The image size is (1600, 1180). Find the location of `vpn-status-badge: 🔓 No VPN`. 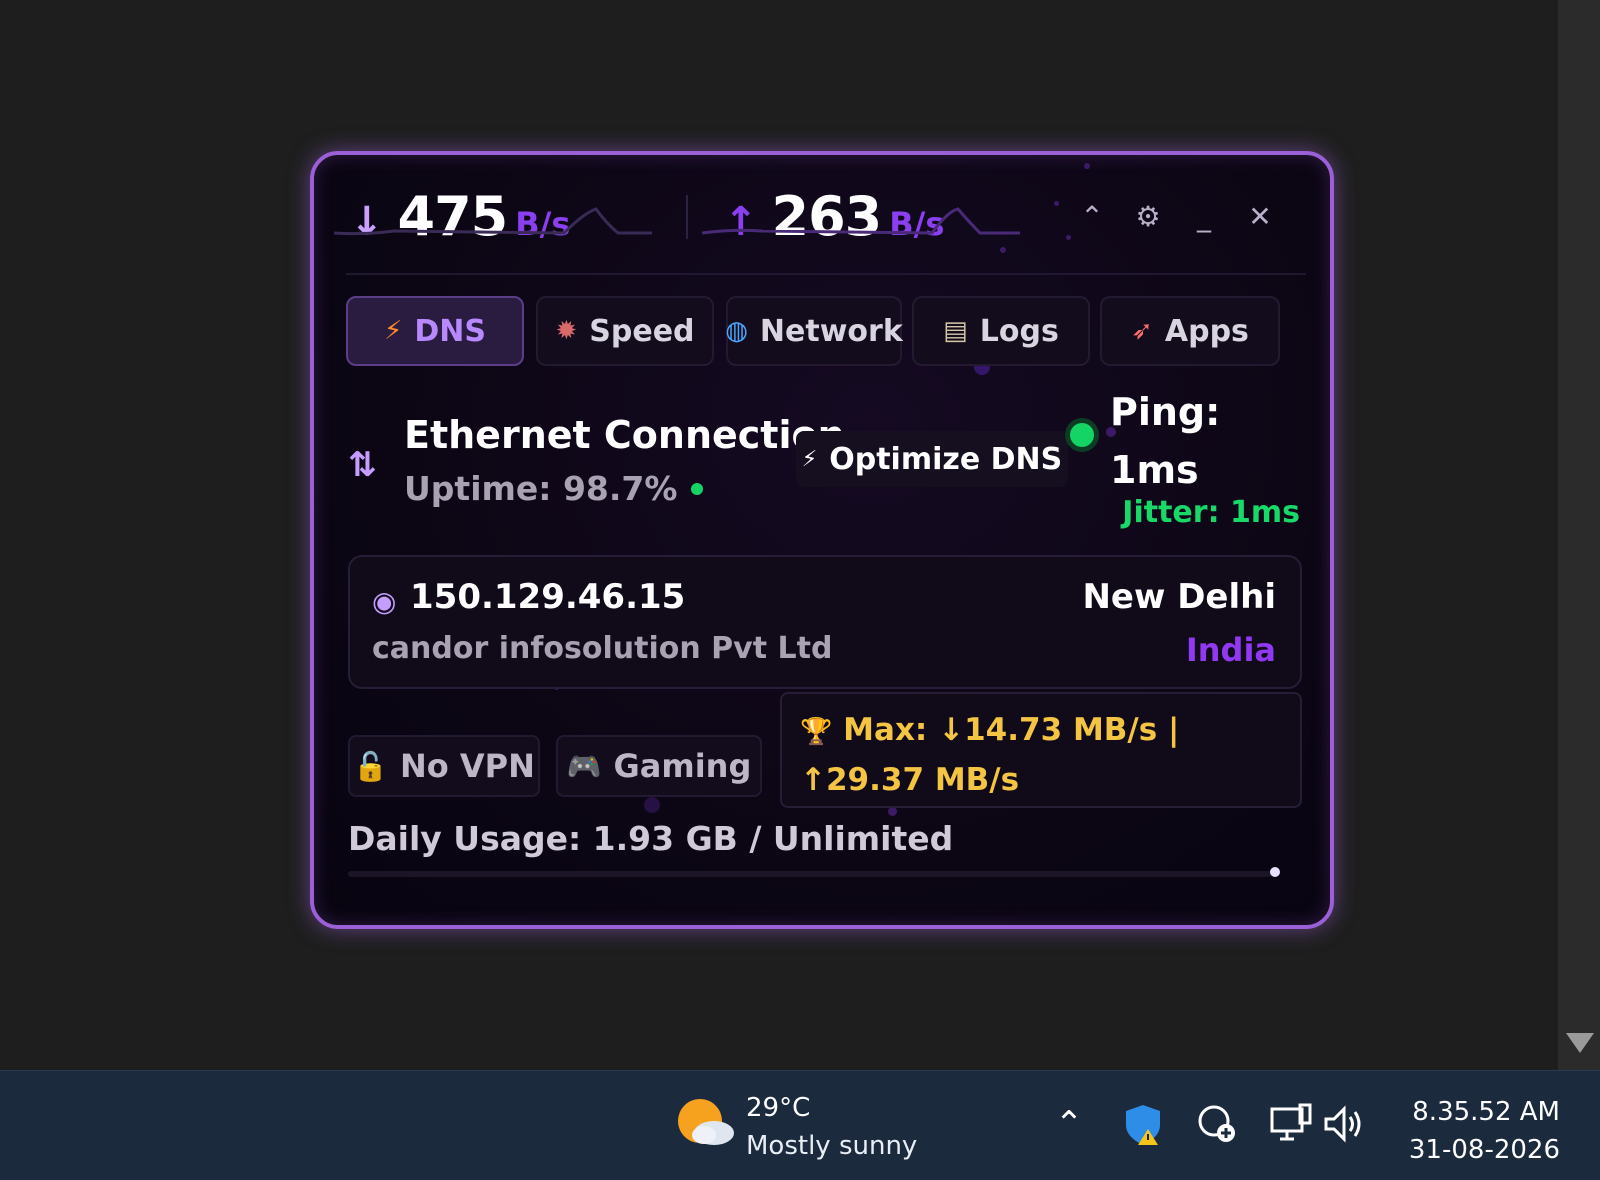

vpn-status-badge: 🔓 No VPN is located at coordinates (444, 766).